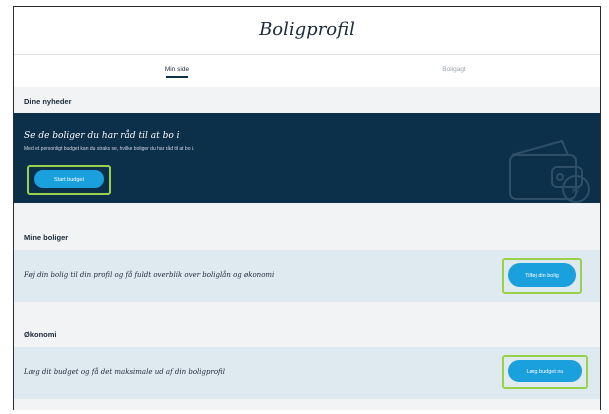  Describe the element at coordinates (69, 179) in the screenshot. I see `start-budget-button: Start budget` at that location.